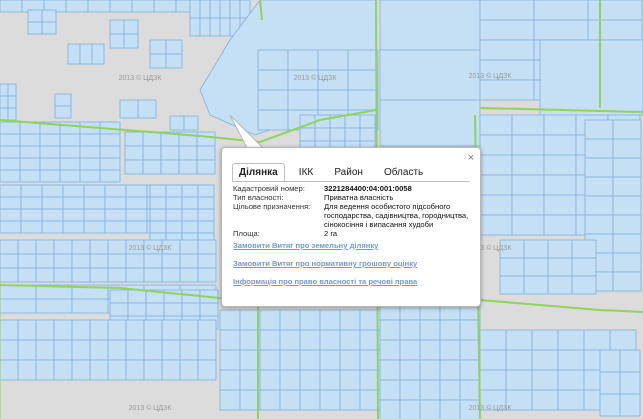  Describe the element at coordinates (306, 172) in the screenshot. I see `tab-ikk: ІКК` at that location.